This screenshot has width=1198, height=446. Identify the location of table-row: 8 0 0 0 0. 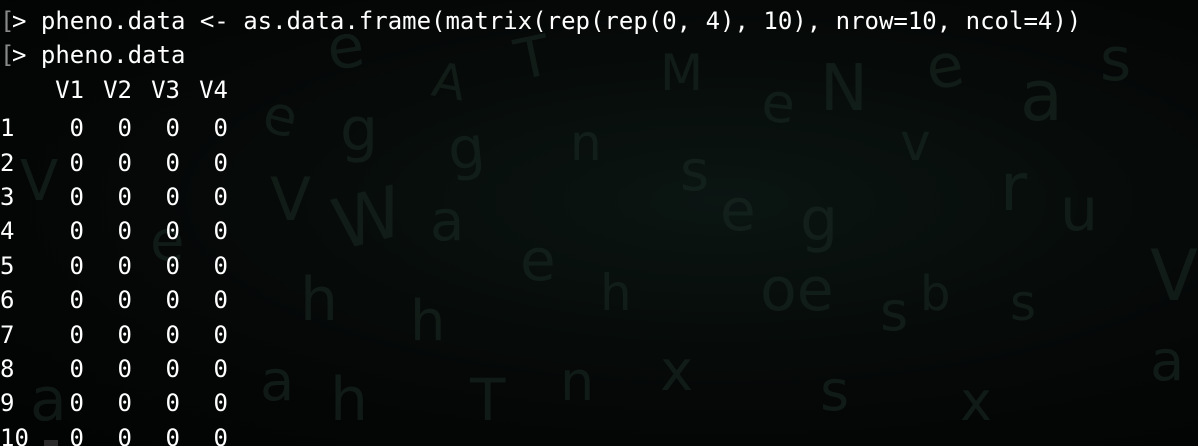
(599, 369).